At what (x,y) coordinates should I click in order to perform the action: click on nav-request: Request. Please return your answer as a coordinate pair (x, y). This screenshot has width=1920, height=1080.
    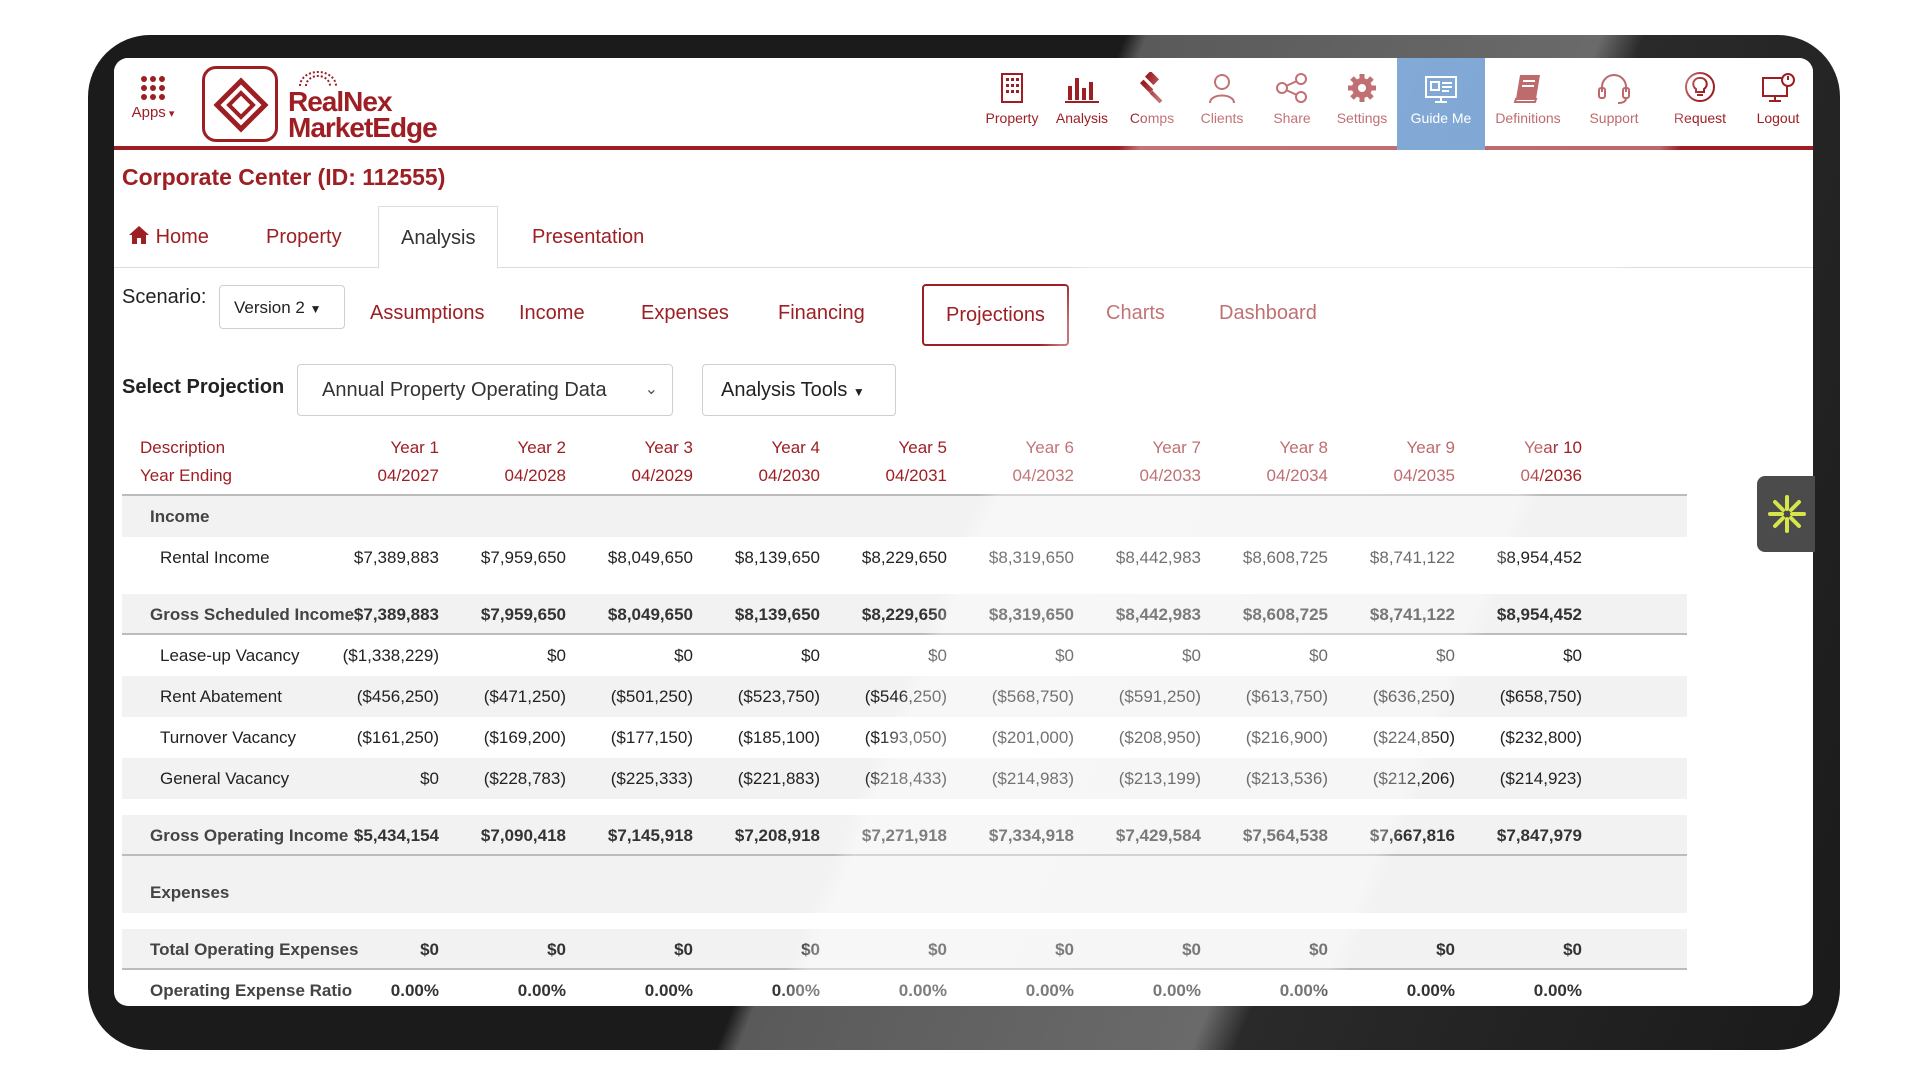
    Looking at the image, I should click on (1700, 104).